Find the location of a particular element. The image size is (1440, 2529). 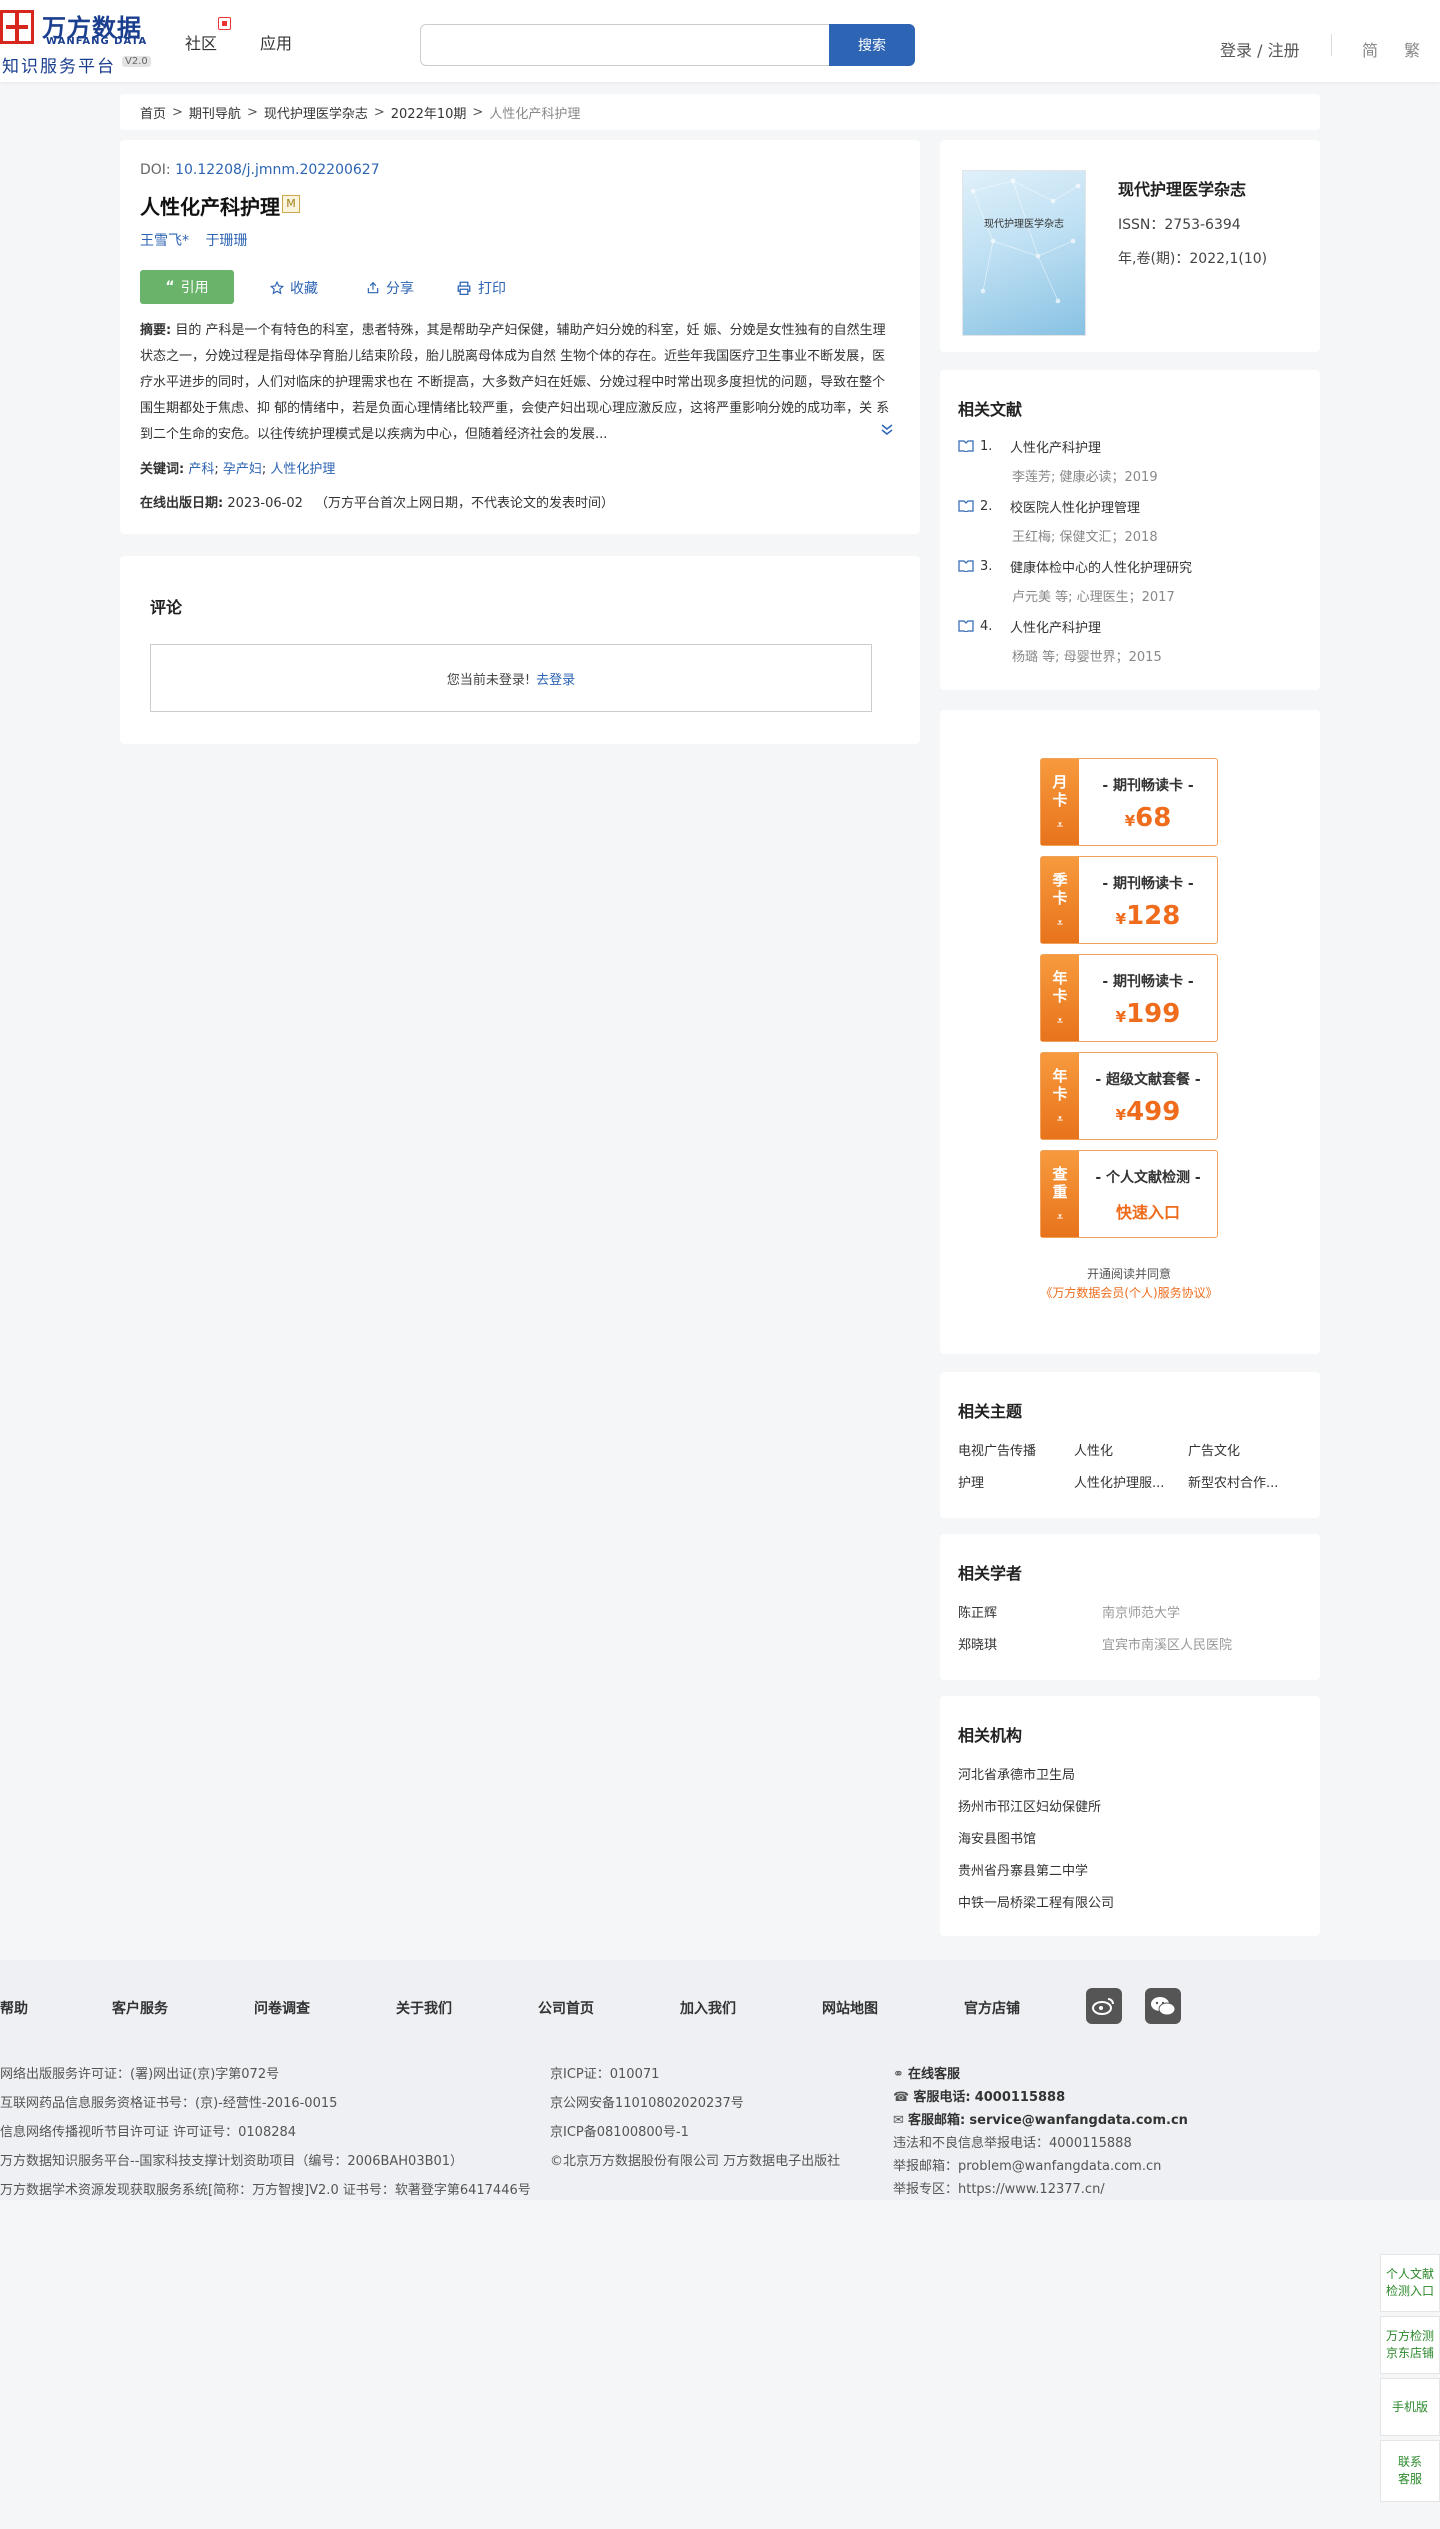

related-docs-title: 相关文献 is located at coordinates (990, 409).